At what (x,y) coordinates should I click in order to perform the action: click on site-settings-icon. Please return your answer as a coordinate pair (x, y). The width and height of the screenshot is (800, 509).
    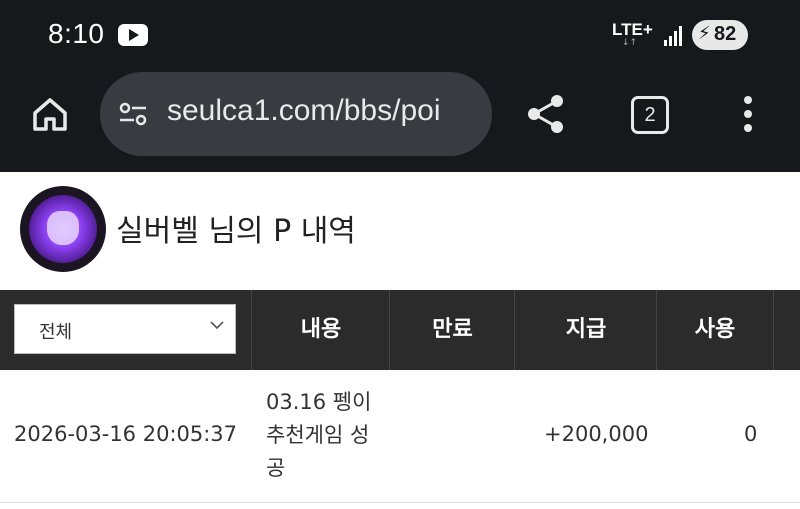
    Looking at the image, I should click on (133, 114).